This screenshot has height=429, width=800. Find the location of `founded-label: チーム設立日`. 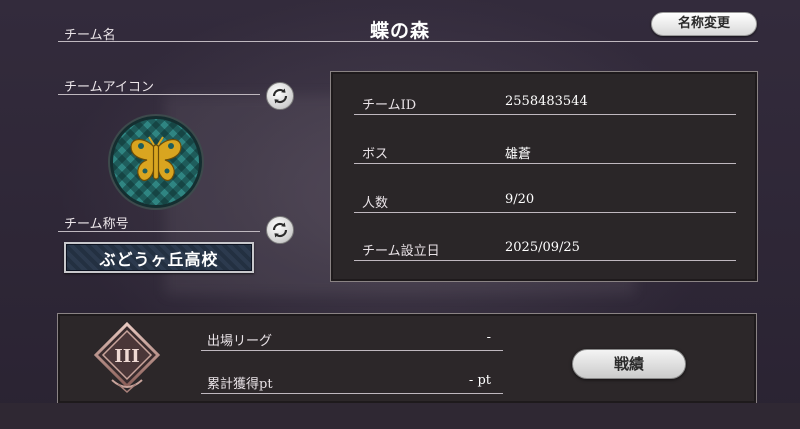

founded-label: チーム設立日 is located at coordinates (401, 251).